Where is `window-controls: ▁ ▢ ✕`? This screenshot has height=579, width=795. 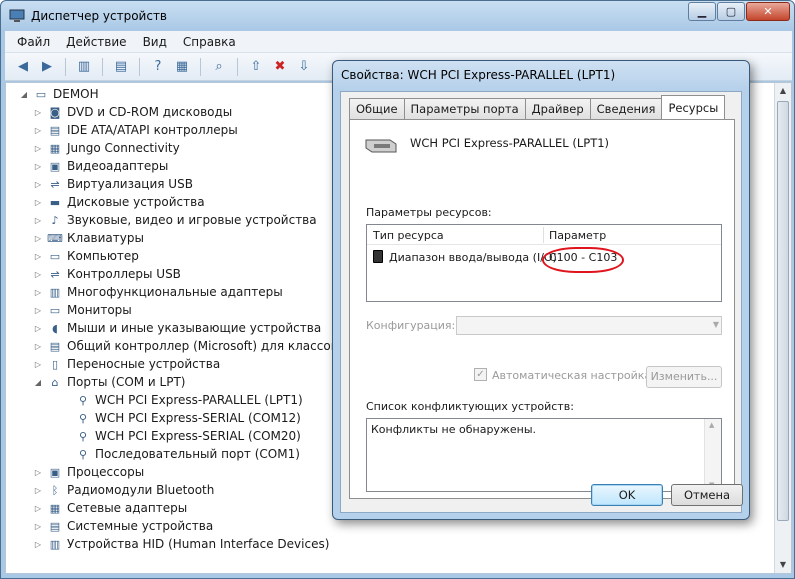 window-controls: ▁ ▢ ✕ is located at coordinates (739, 11).